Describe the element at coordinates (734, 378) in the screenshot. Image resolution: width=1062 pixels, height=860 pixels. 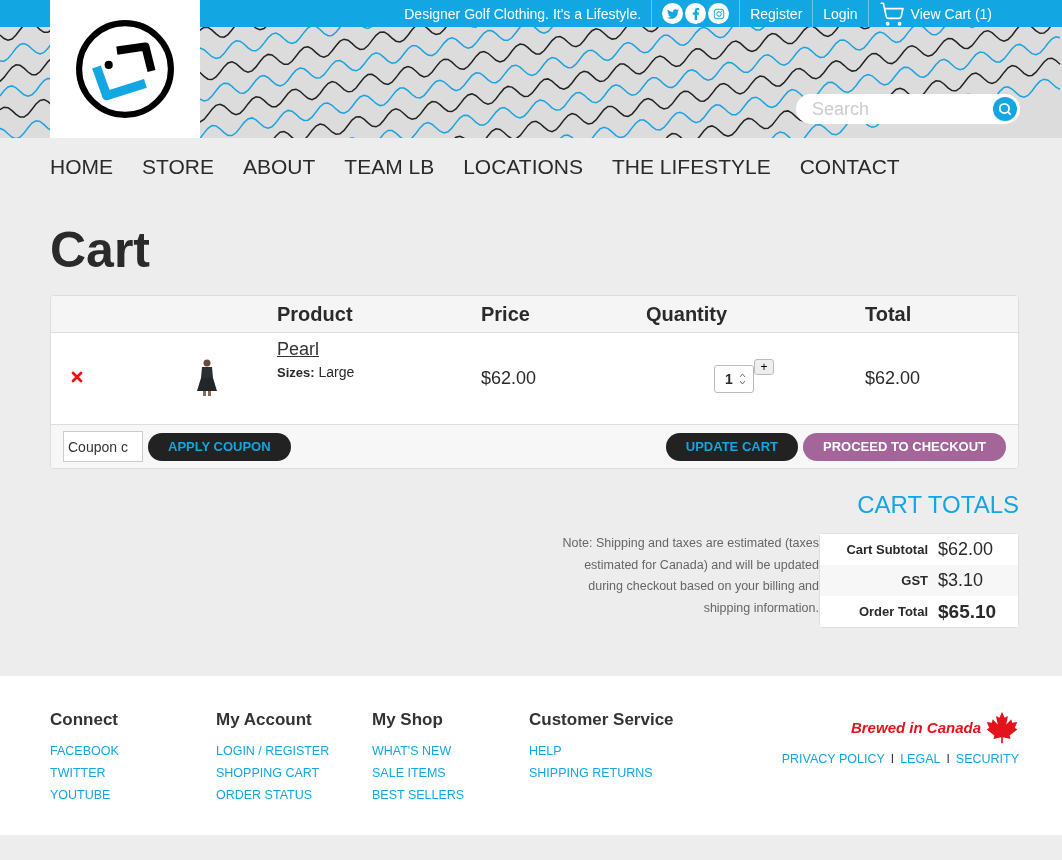
I see `quantity-field: 1` at that location.